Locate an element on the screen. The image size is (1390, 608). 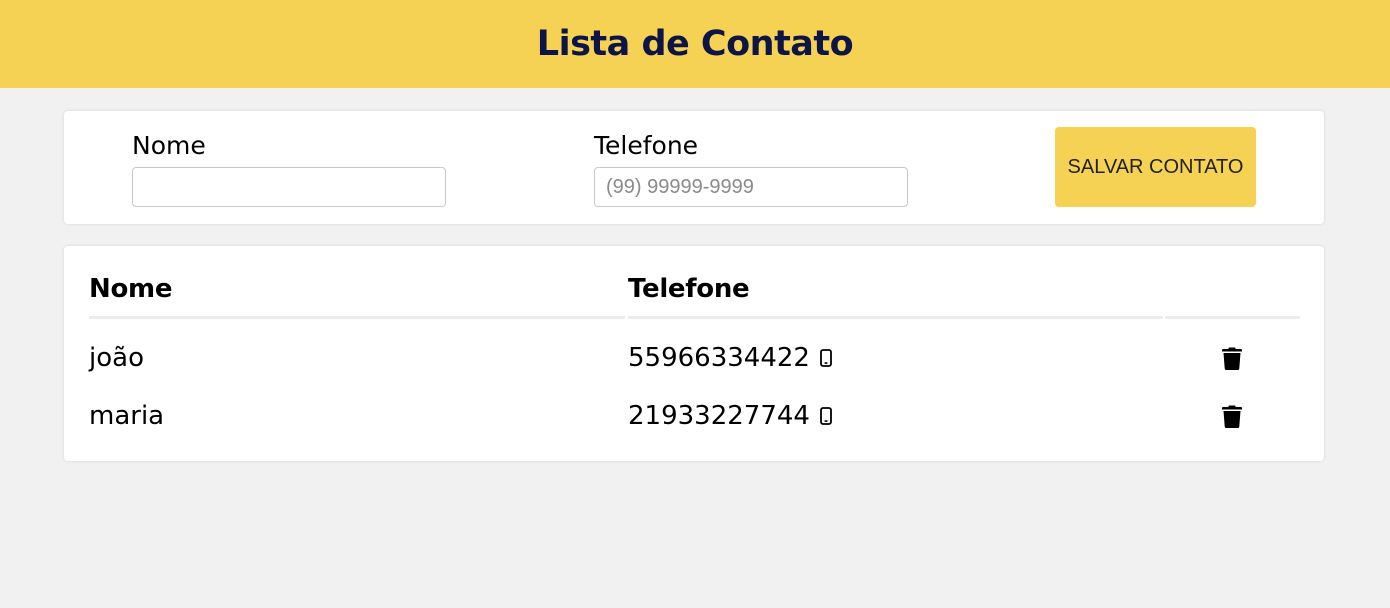
telefone-label: Telefone is located at coordinates (646, 145).